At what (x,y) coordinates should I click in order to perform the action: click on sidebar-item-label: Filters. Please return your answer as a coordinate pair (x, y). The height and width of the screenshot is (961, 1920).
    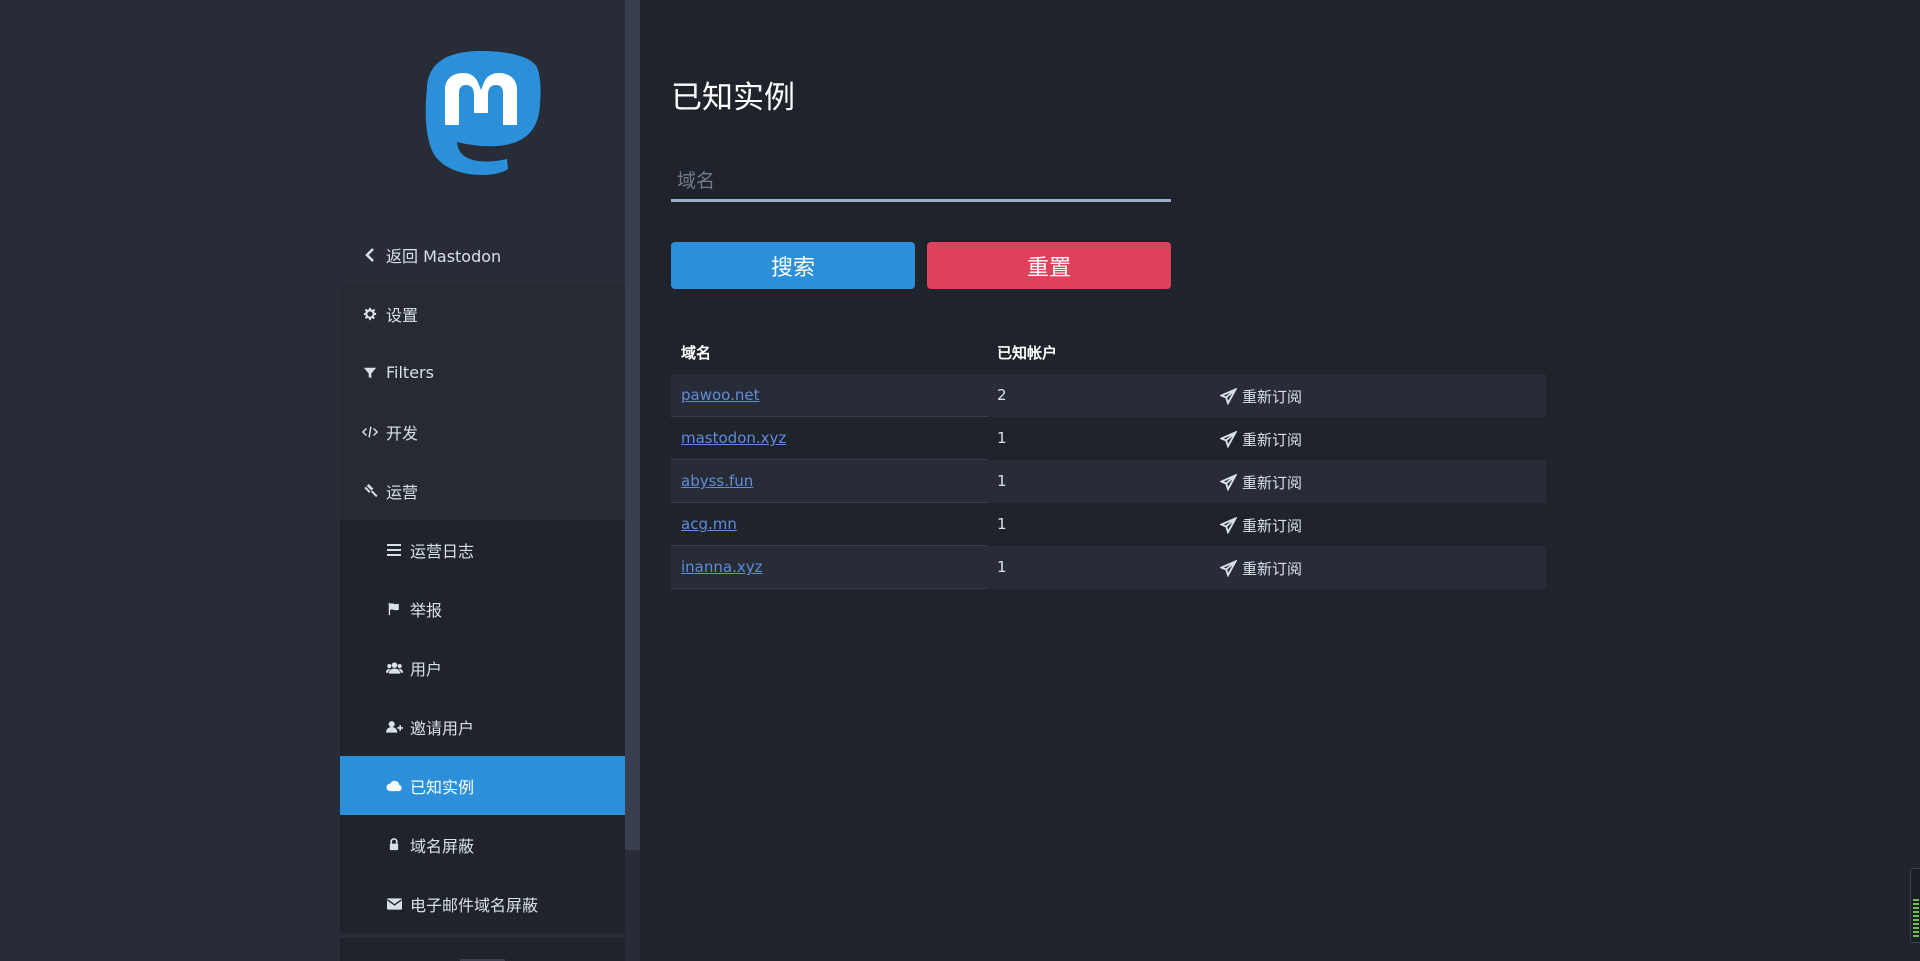
    Looking at the image, I should click on (410, 372).